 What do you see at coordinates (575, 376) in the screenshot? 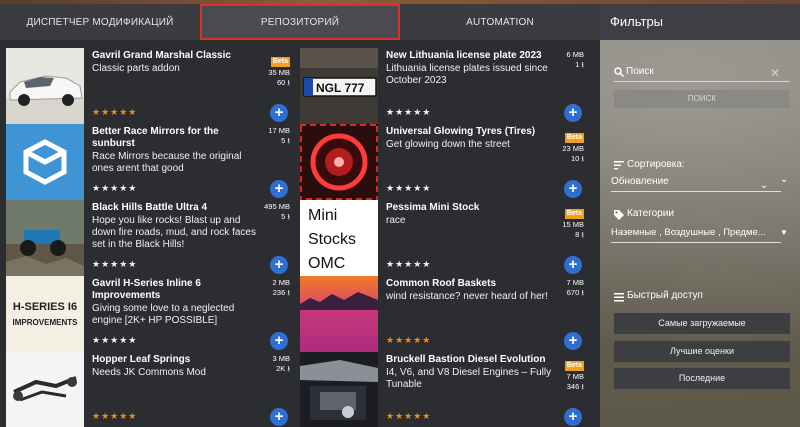
I see `mod-size: 7 MB` at bounding box center [575, 376].